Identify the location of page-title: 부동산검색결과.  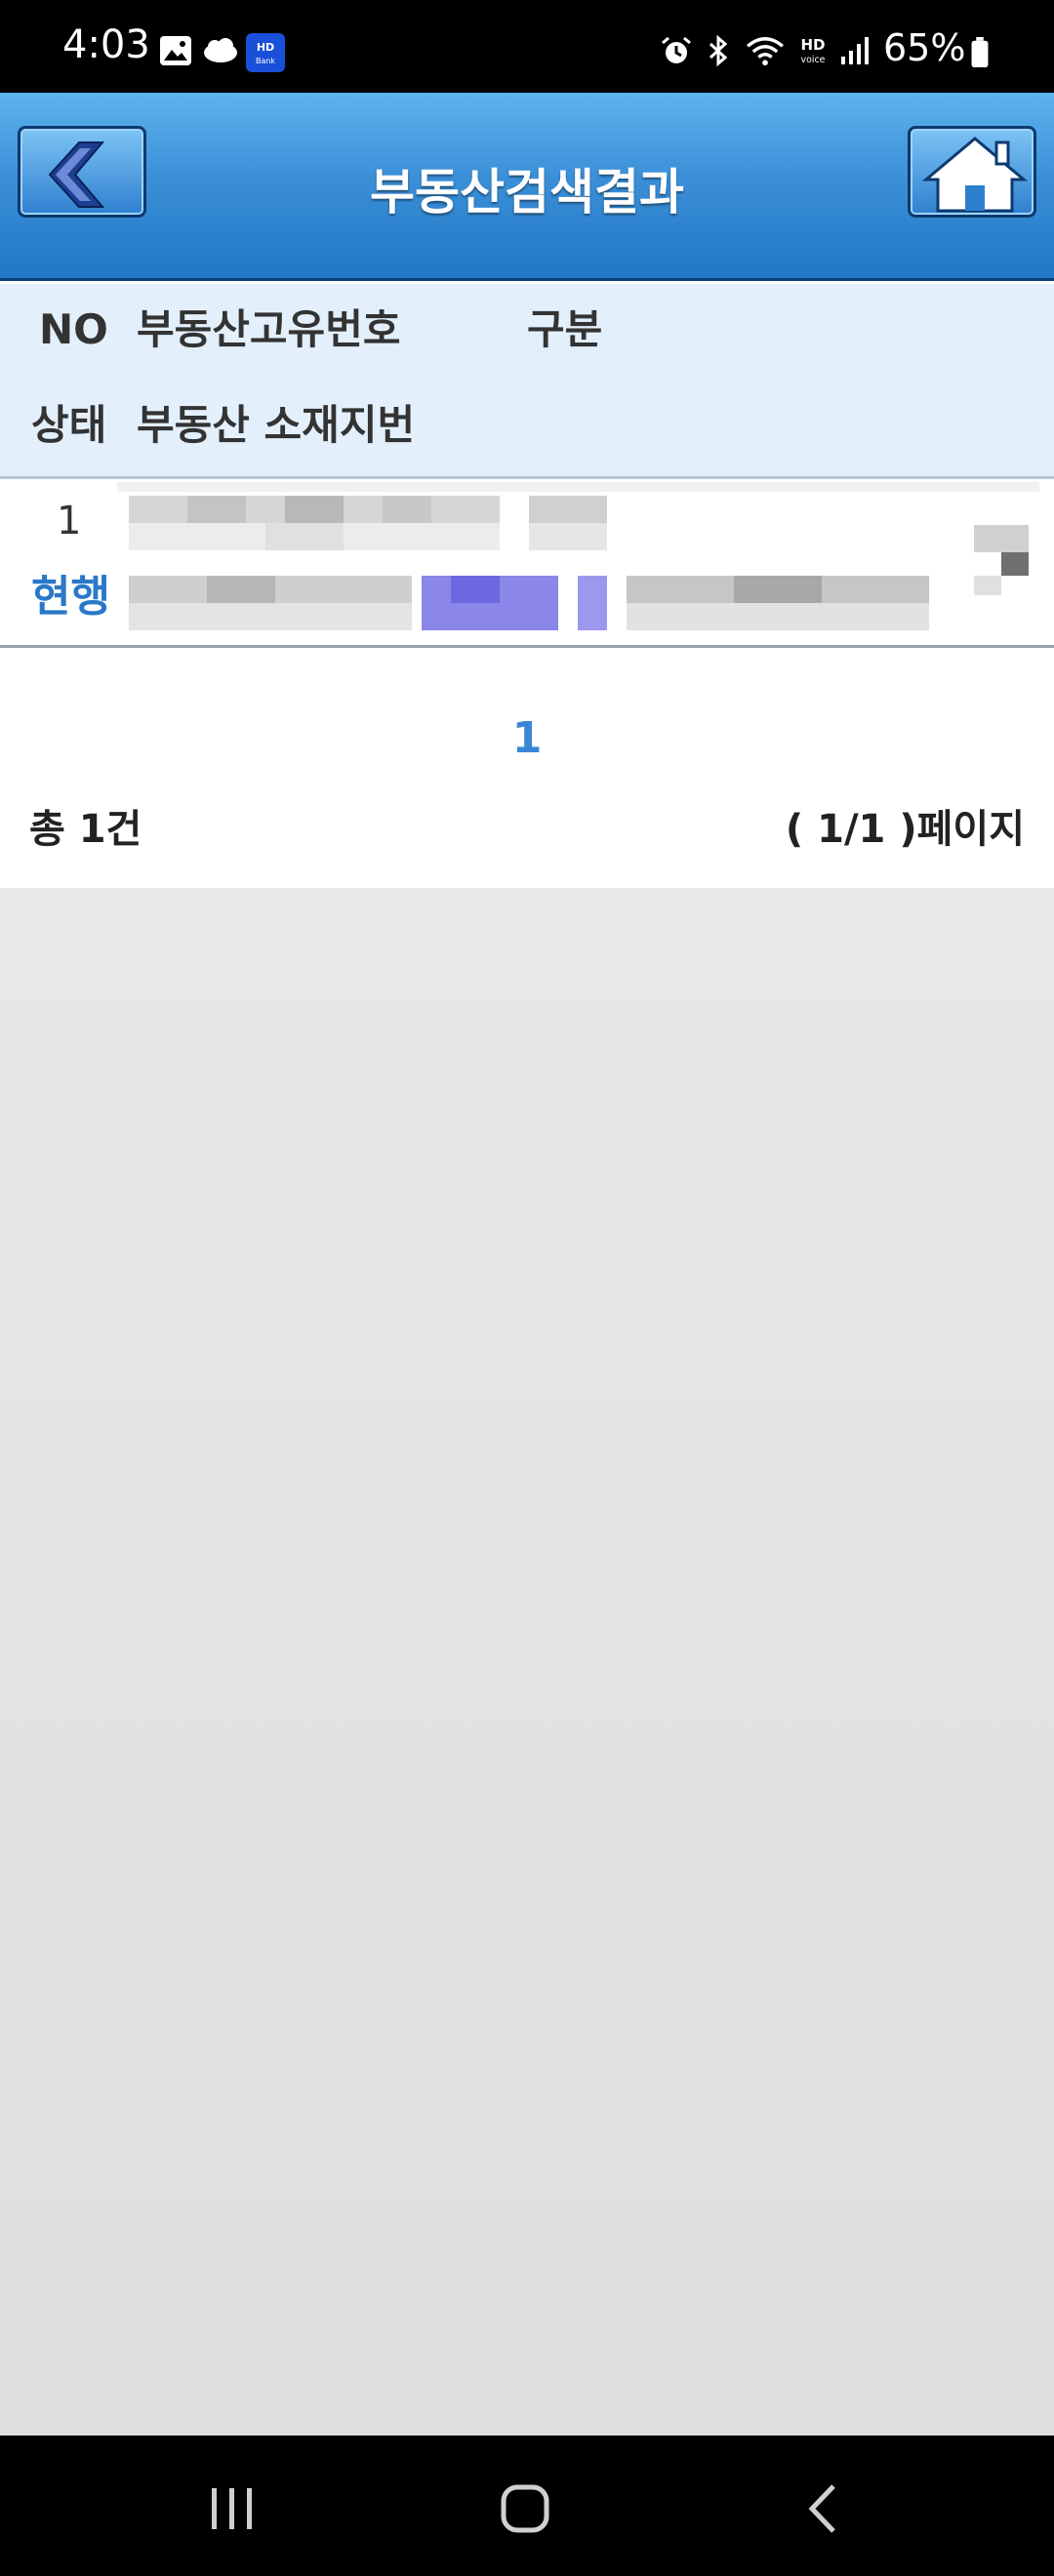
(527, 192).